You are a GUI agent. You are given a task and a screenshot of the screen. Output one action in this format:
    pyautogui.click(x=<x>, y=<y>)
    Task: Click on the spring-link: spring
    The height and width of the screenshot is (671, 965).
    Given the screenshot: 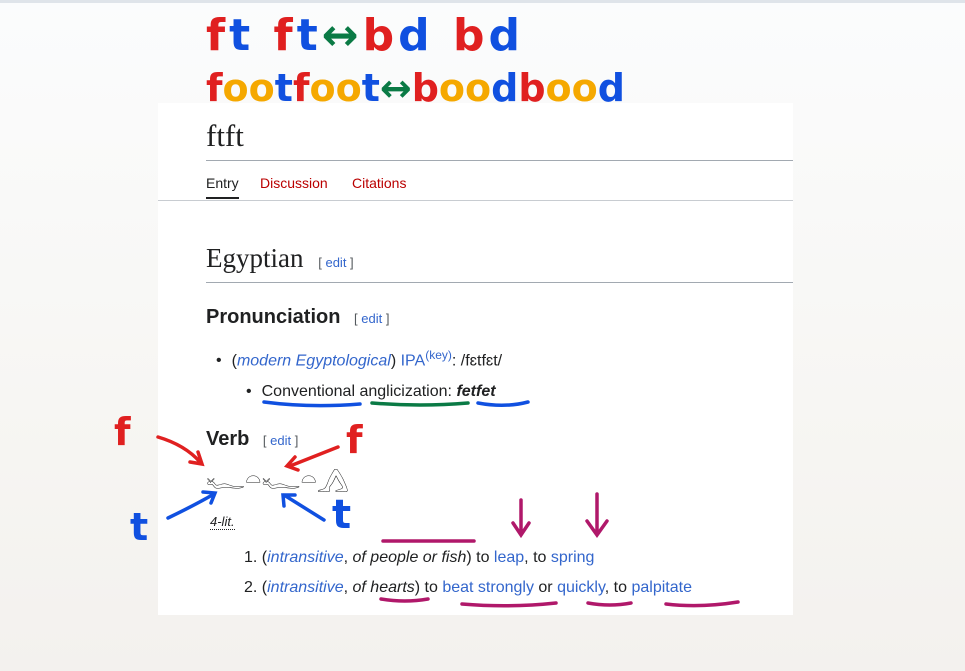 What is the action you would take?
    pyautogui.click(x=573, y=557)
    